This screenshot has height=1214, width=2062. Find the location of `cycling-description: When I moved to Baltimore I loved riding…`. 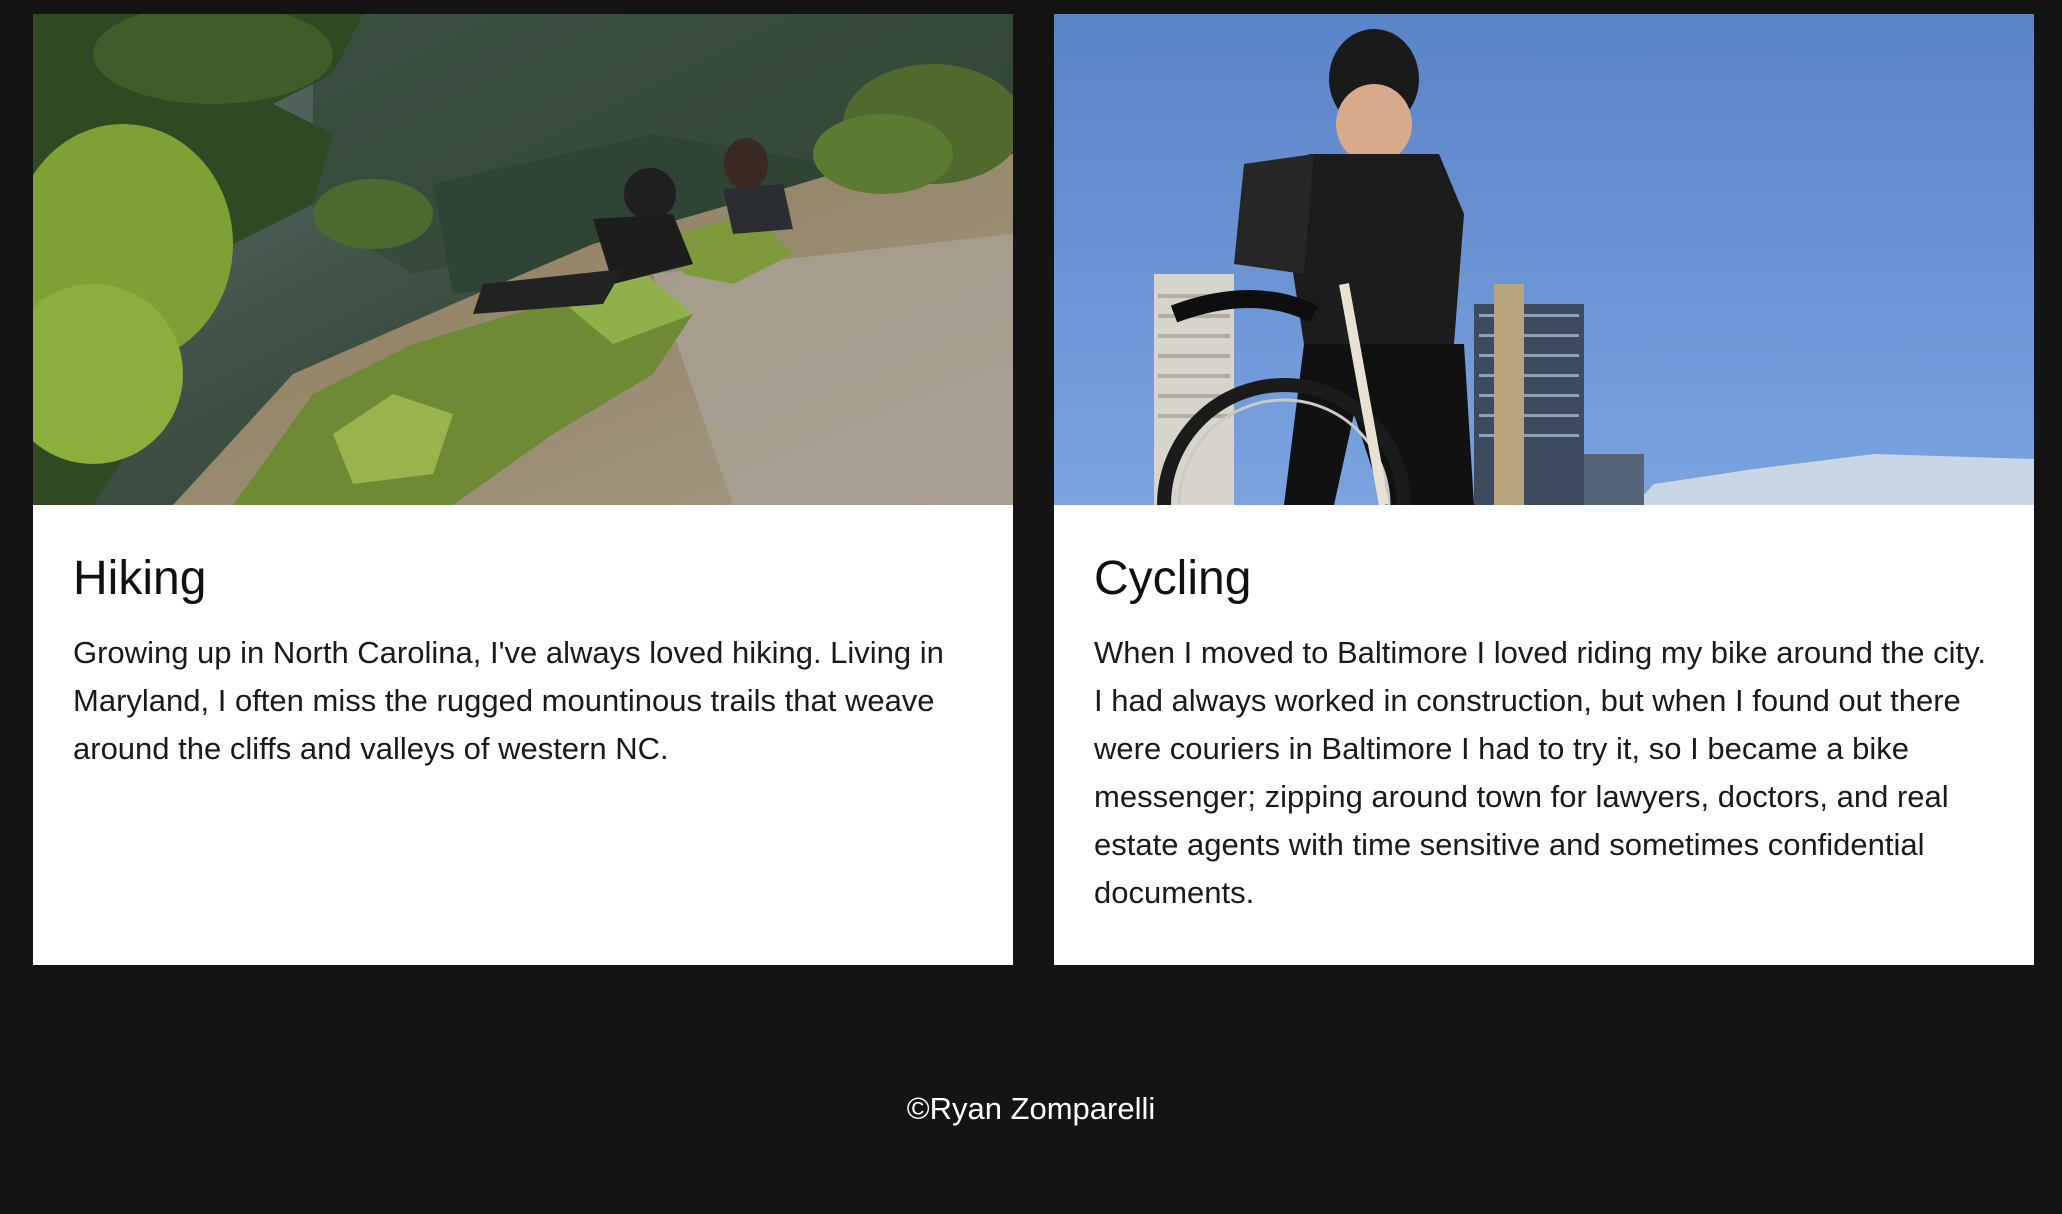

cycling-description: When I moved to Baltimore I loved riding… is located at coordinates (1540, 772).